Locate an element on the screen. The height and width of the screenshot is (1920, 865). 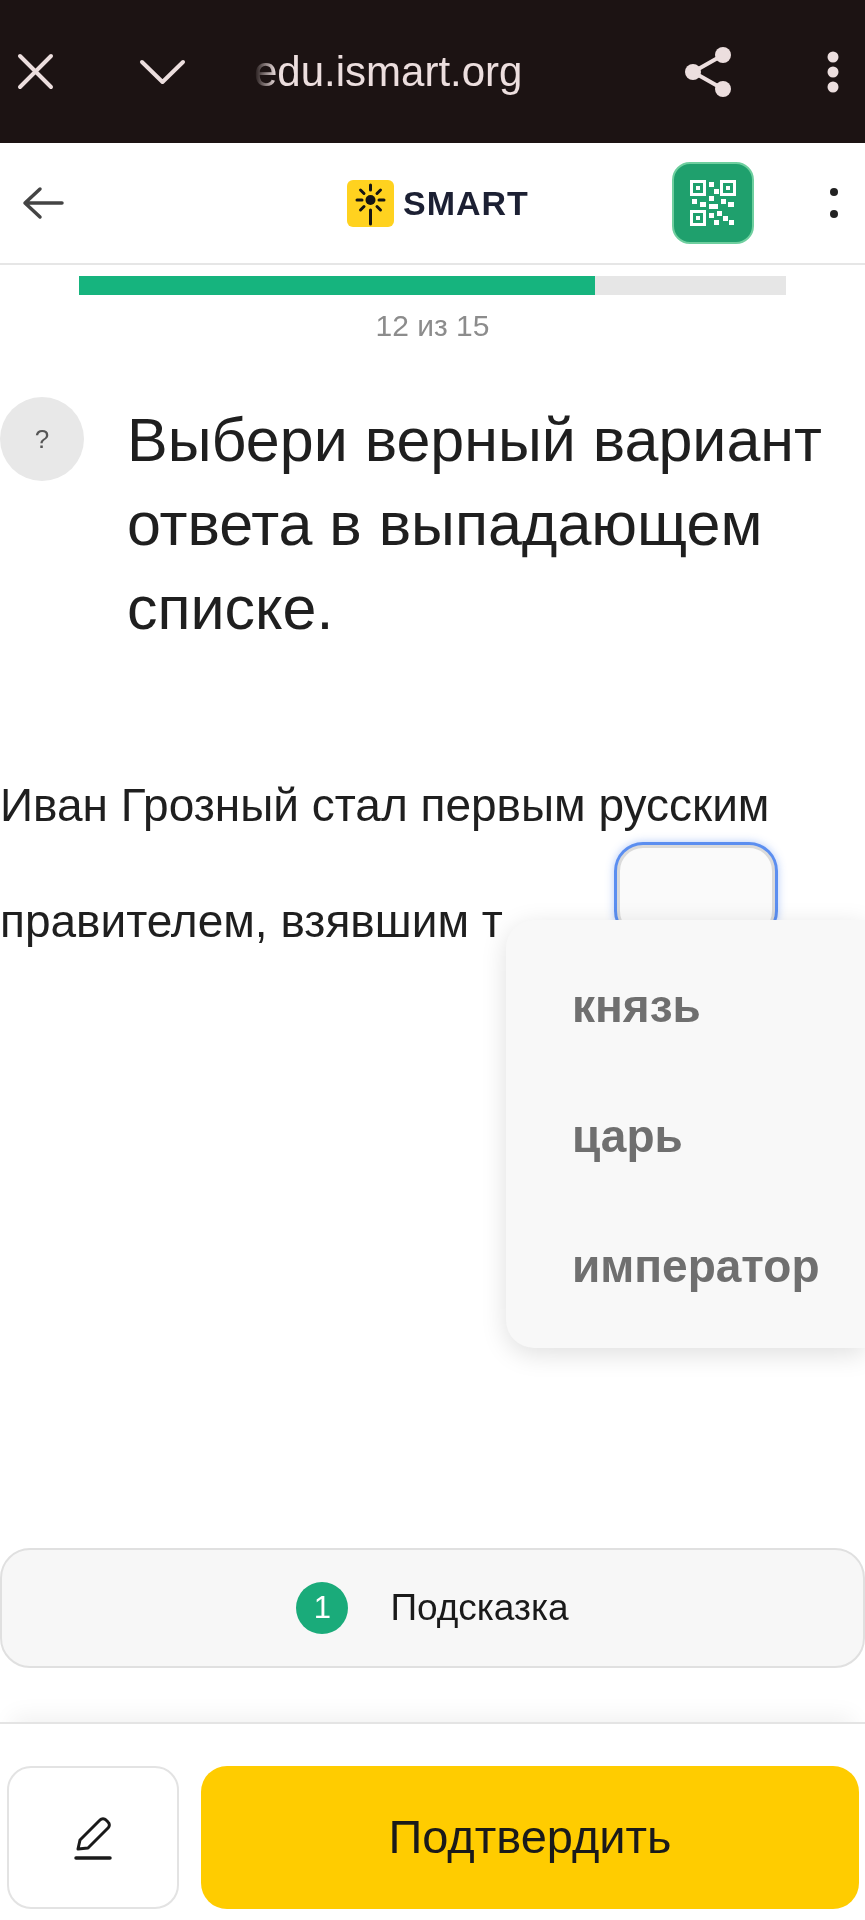
confirm-button: Подтвердить is located at coordinates (530, 1837).